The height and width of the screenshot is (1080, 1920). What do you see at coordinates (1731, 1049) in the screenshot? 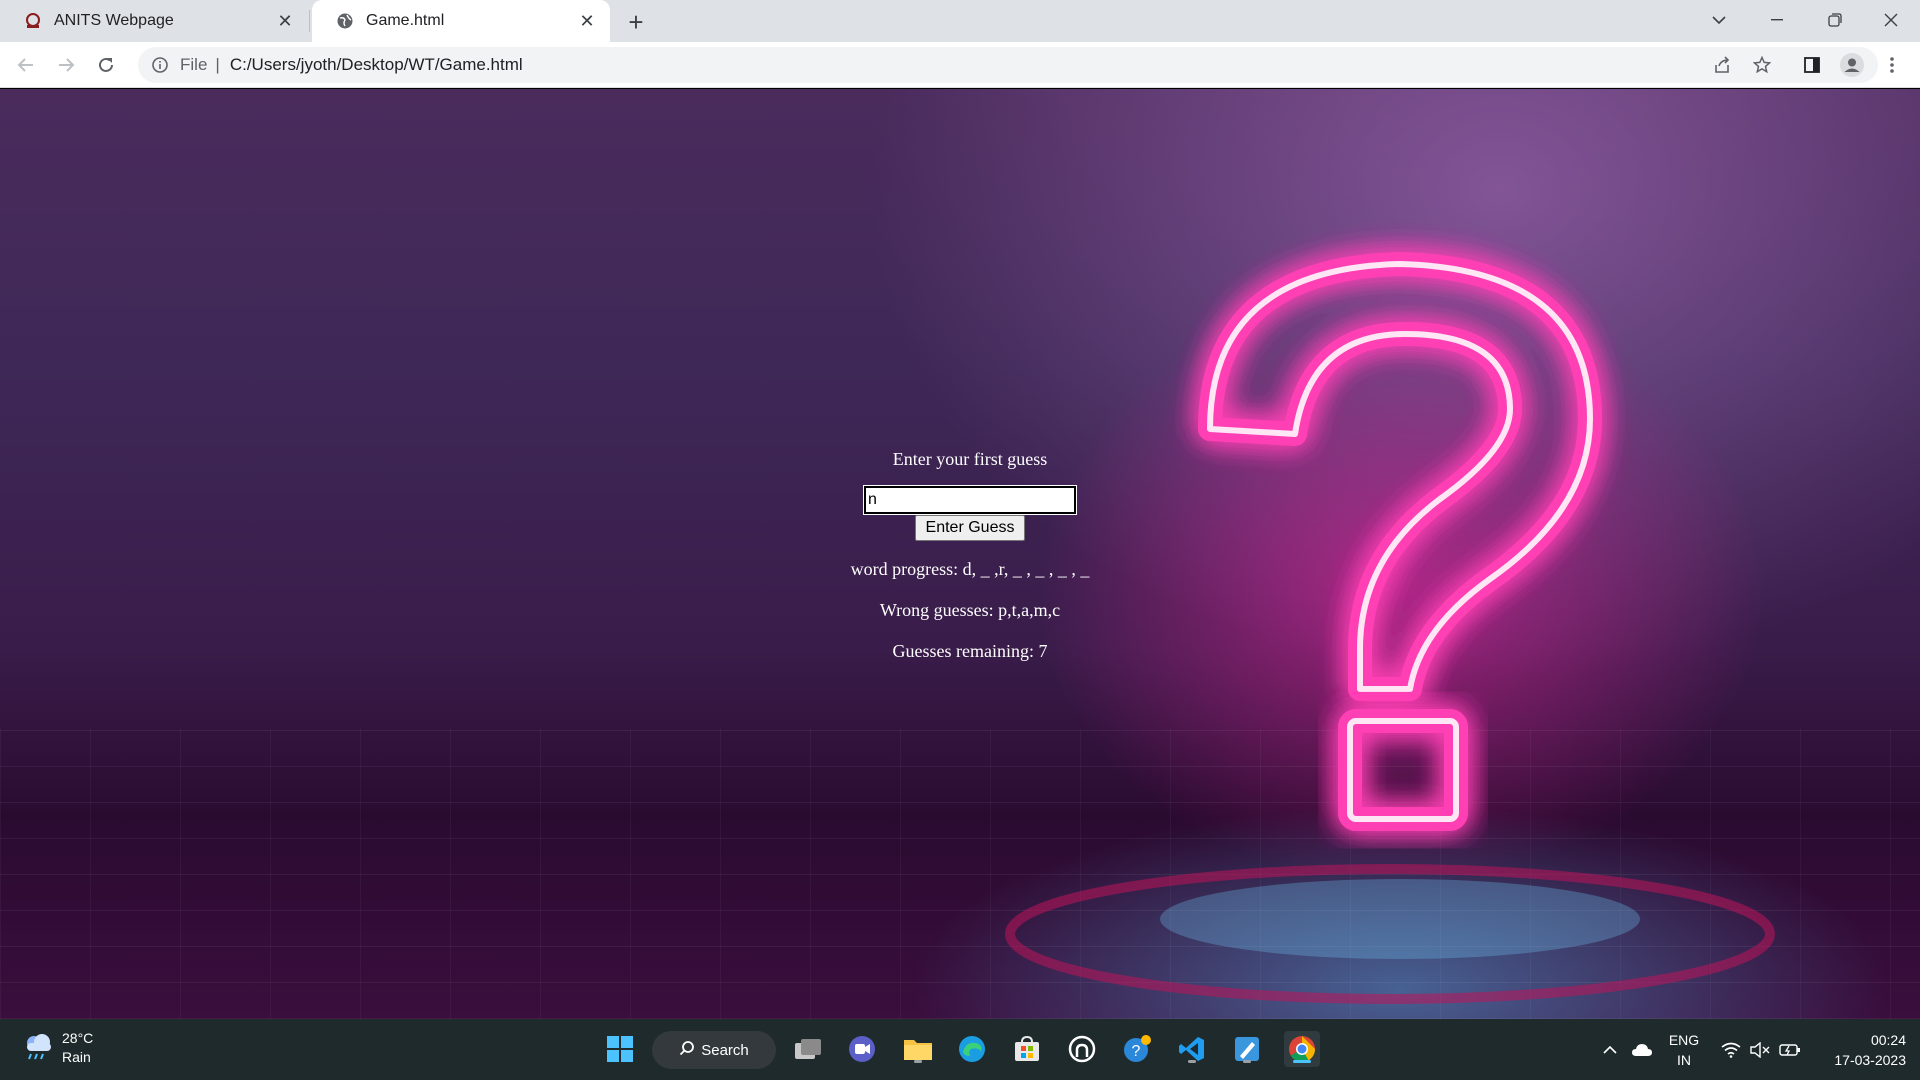
I see `wifi-icon` at bounding box center [1731, 1049].